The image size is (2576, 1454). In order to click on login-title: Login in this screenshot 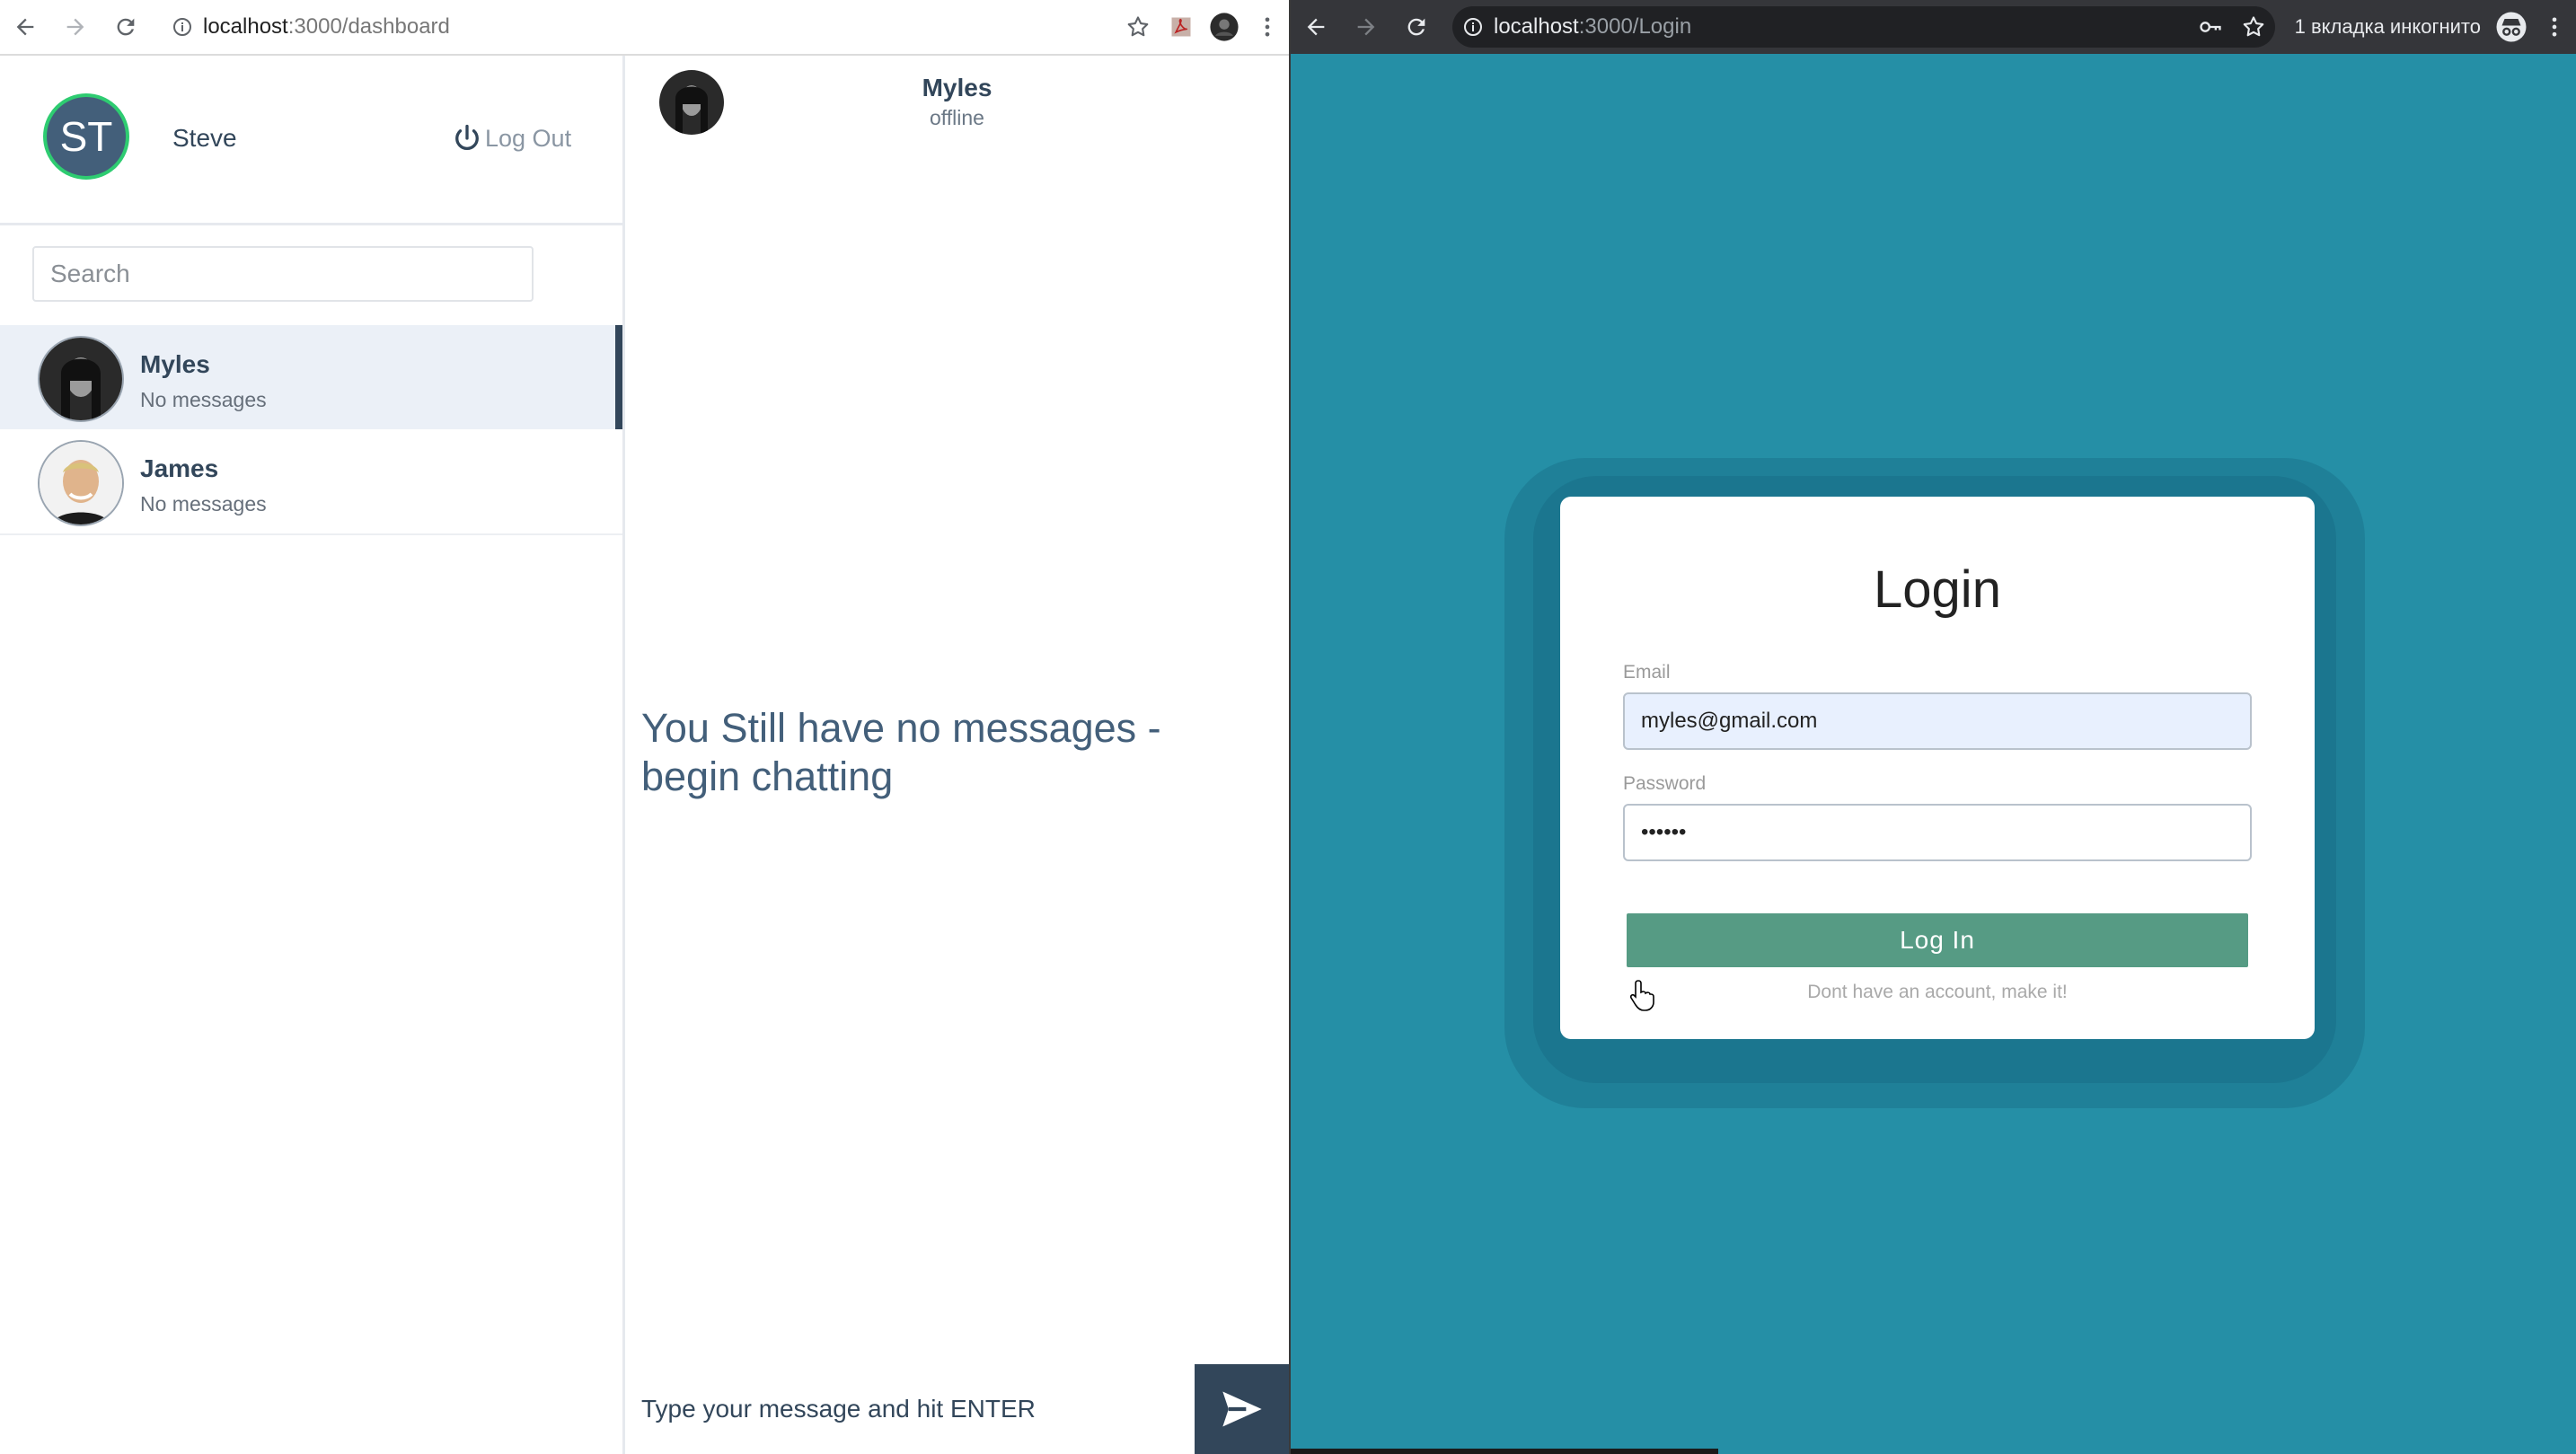, I will do `click(1937, 589)`.